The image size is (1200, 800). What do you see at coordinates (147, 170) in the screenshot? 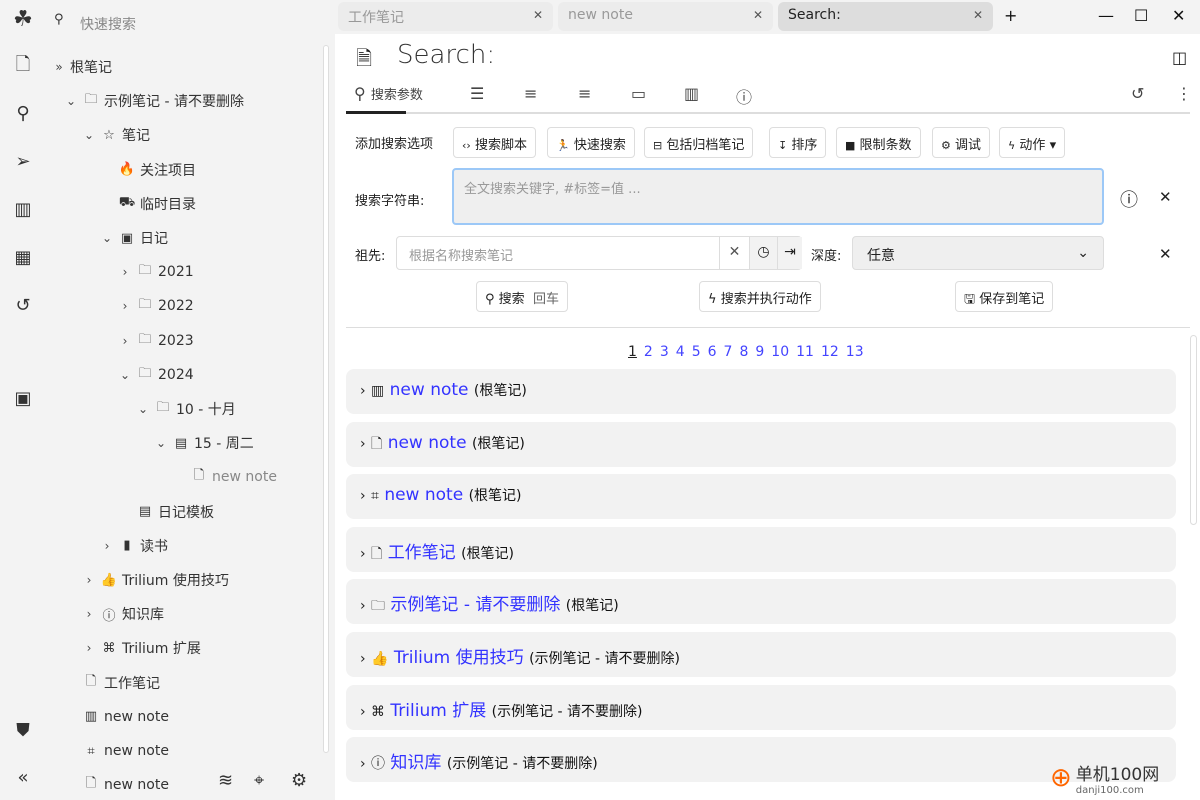
I see `tree-item: 🔥 关注项目` at bounding box center [147, 170].